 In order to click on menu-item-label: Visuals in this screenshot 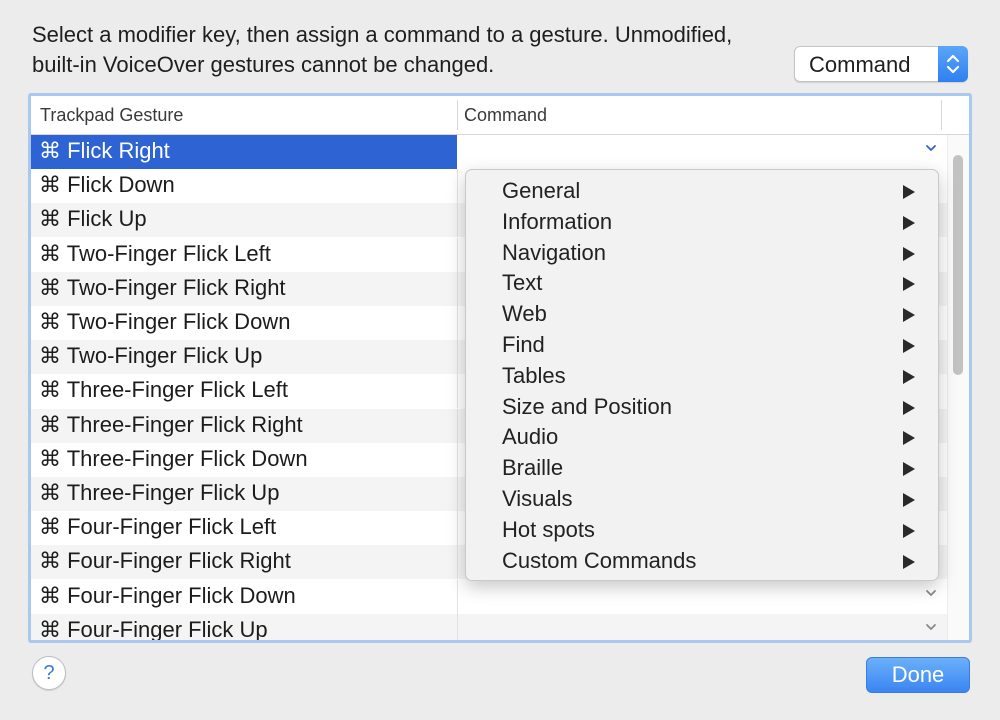, I will do `click(537, 498)`.